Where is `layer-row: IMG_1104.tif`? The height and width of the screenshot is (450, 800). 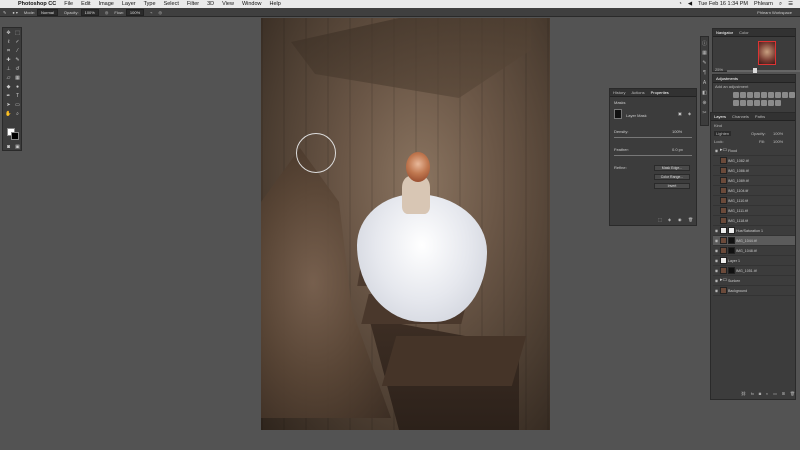 layer-row: IMG_1104.tif is located at coordinates (754, 191).